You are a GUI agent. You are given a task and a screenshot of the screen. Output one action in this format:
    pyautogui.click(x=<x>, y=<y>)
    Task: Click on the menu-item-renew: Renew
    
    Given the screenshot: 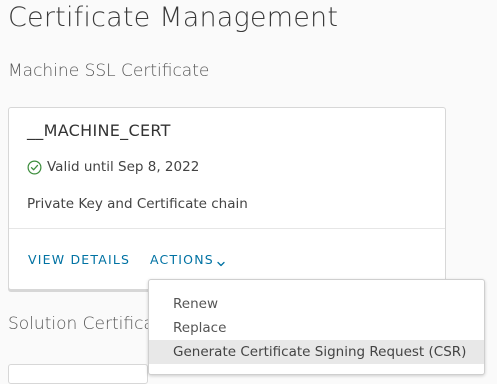 What is the action you would take?
    pyautogui.click(x=316, y=304)
    